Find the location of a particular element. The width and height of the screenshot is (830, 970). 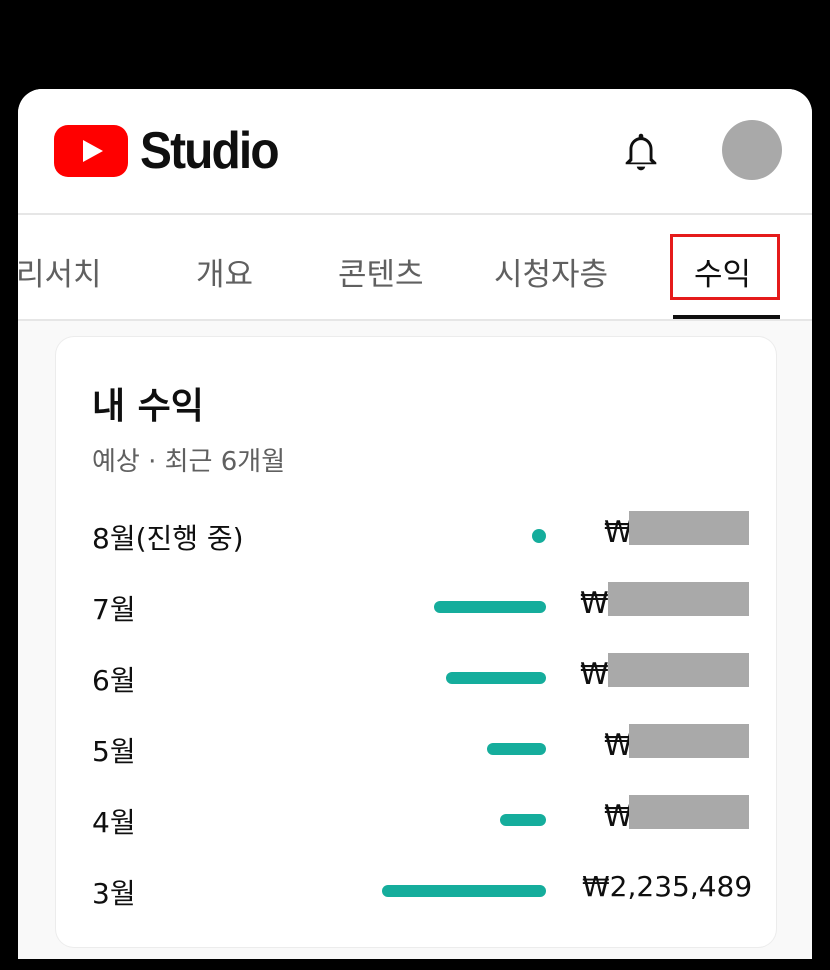

revenue-row: 8월(진행 중) ₩ is located at coordinates (416, 536).